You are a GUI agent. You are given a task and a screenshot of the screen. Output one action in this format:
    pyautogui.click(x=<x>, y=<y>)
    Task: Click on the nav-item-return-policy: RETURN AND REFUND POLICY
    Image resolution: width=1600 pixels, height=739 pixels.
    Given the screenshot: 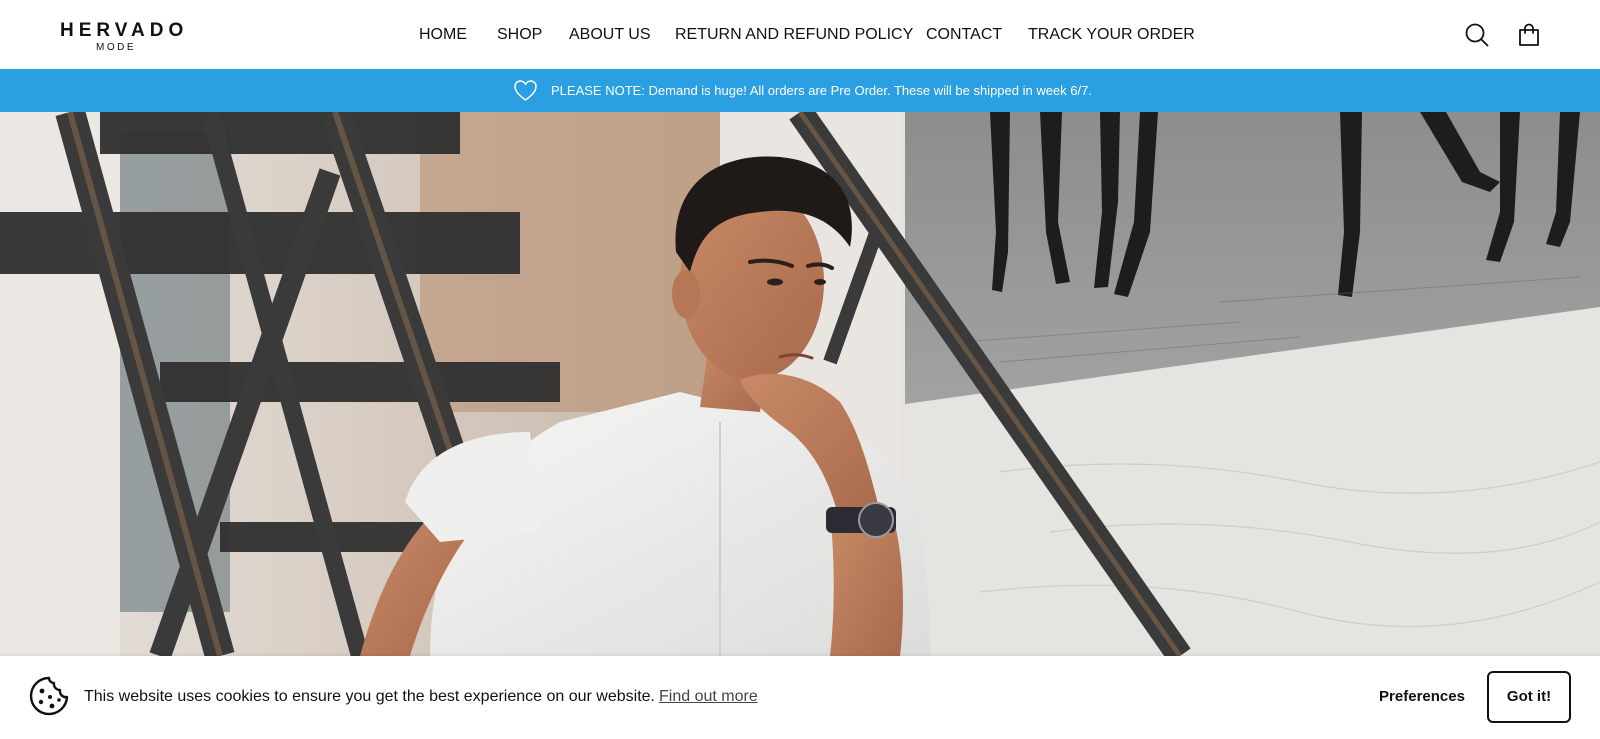 What is the action you would take?
    pyautogui.click(x=794, y=35)
    